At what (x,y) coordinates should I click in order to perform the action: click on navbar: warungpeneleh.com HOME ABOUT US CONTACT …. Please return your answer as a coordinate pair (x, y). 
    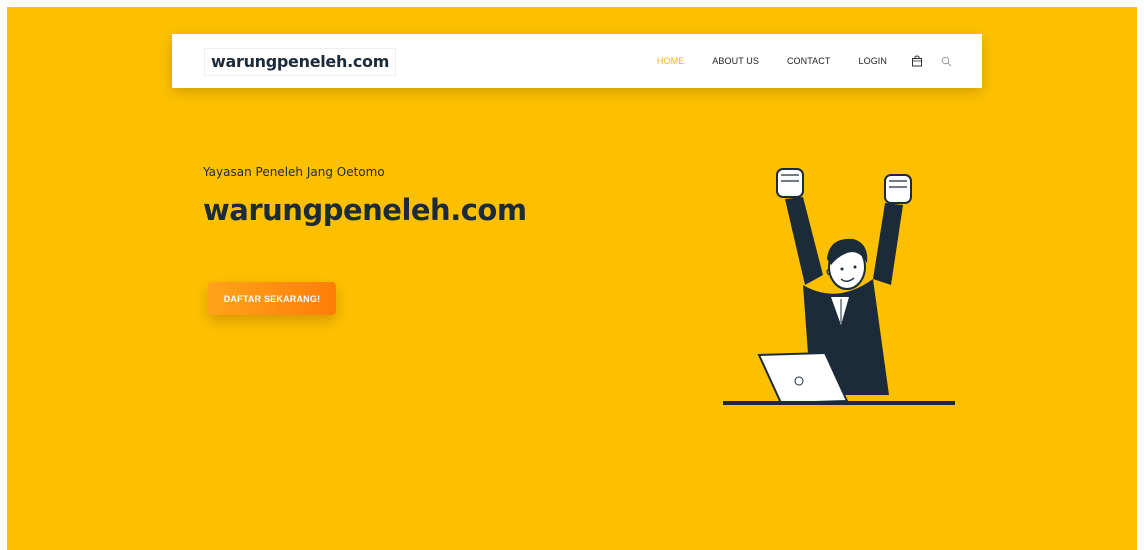
    Looking at the image, I should click on (577, 61).